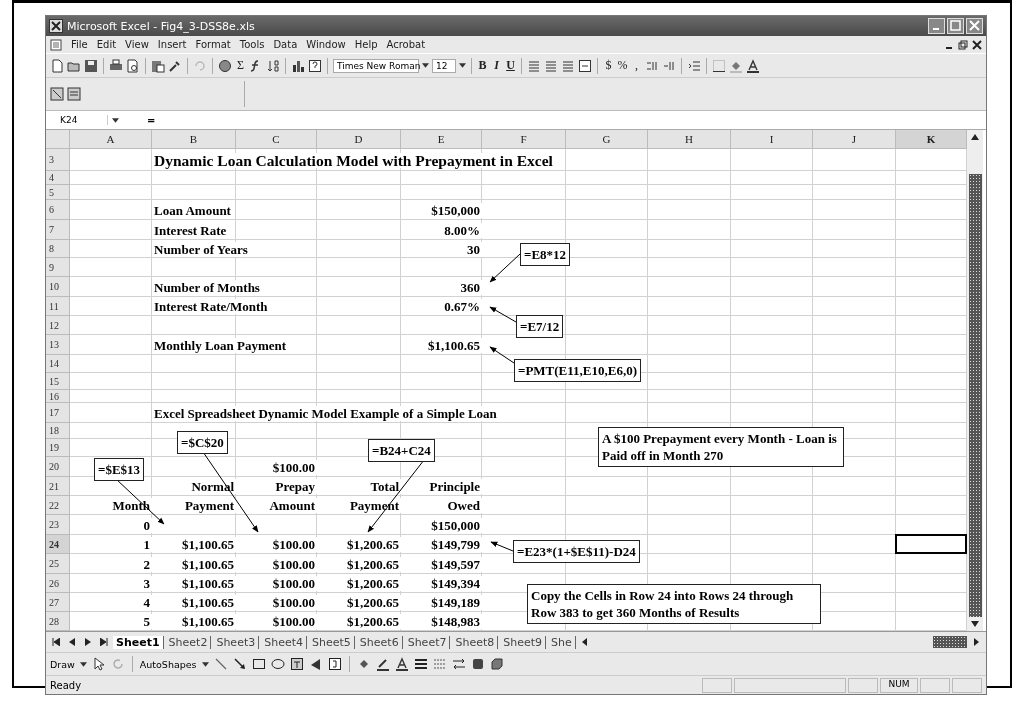 The width and height of the screenshot is (1028, 706). What do you see at coordinates (955, 26) in the screenshot?
I see `maximize-icon` at bounding box center [955, 26].